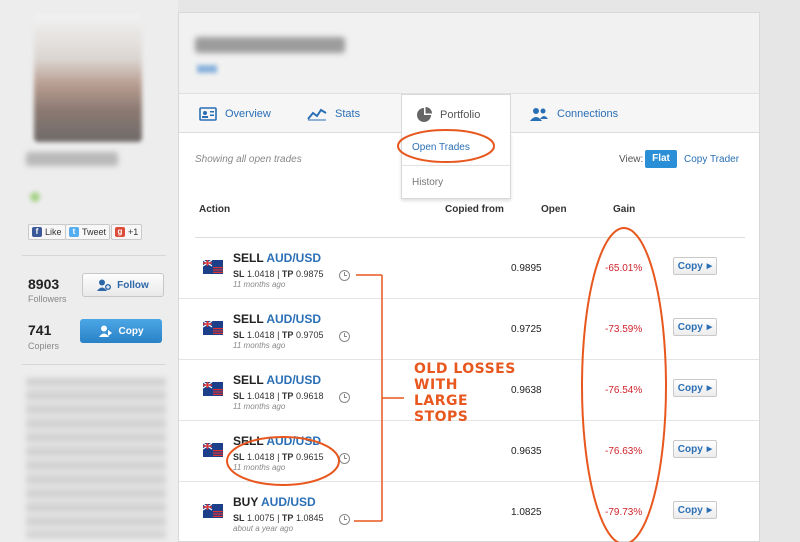 The image size is (800, 542). Describe the element at coordinates (539, 114) in the screenshot. I see `people-icon` at that location.